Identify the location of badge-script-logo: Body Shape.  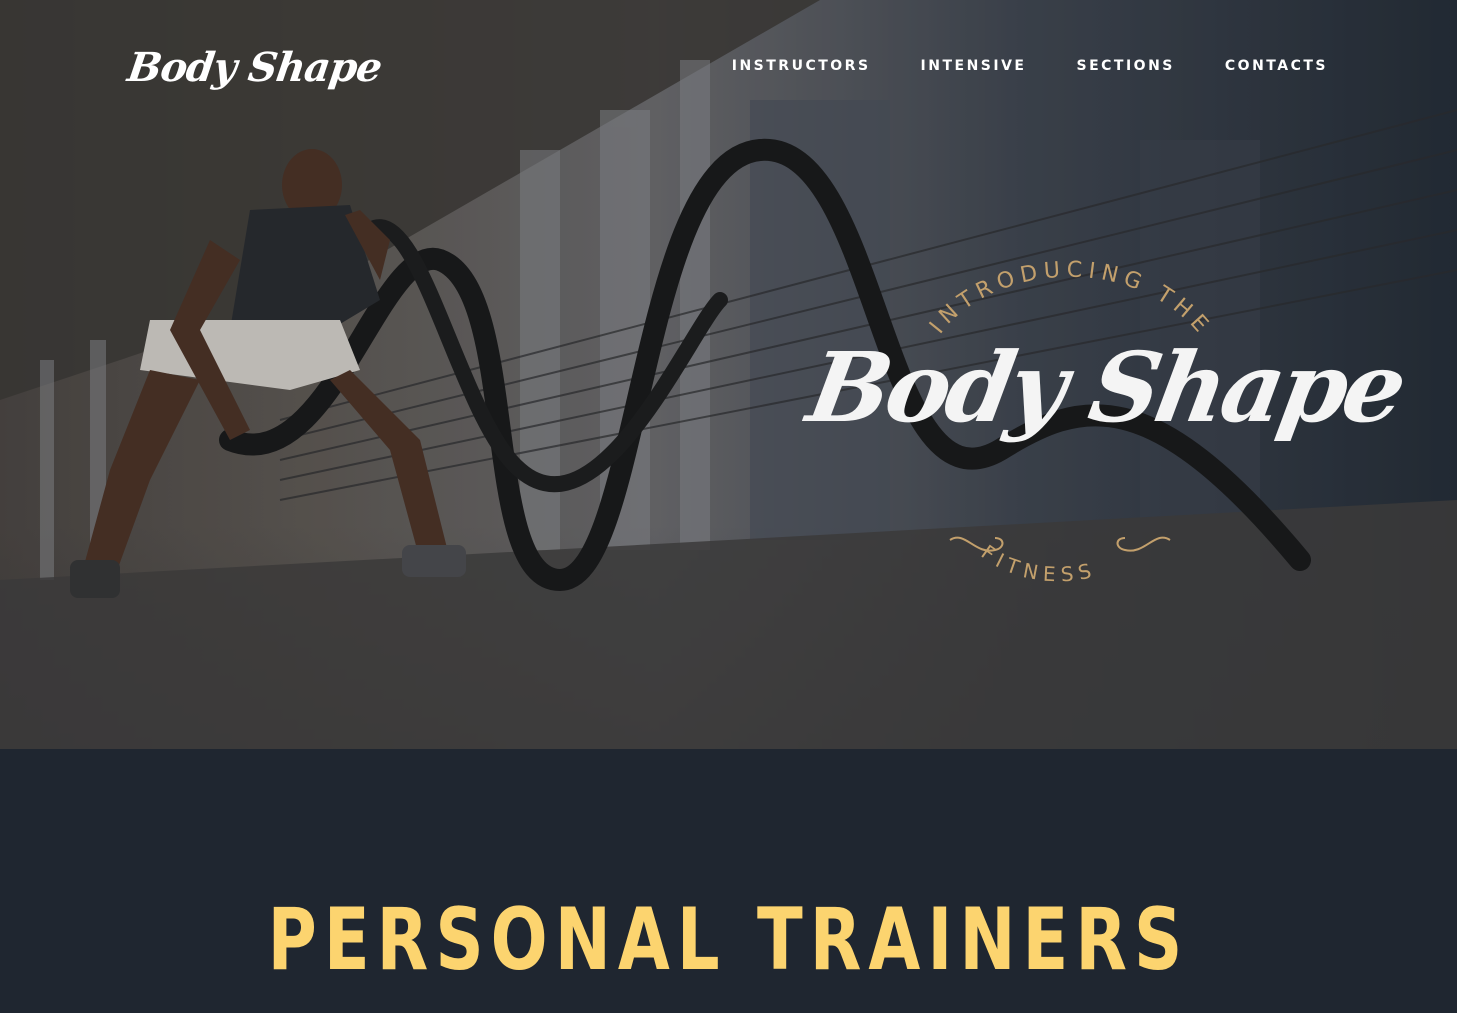
(1106, 387).